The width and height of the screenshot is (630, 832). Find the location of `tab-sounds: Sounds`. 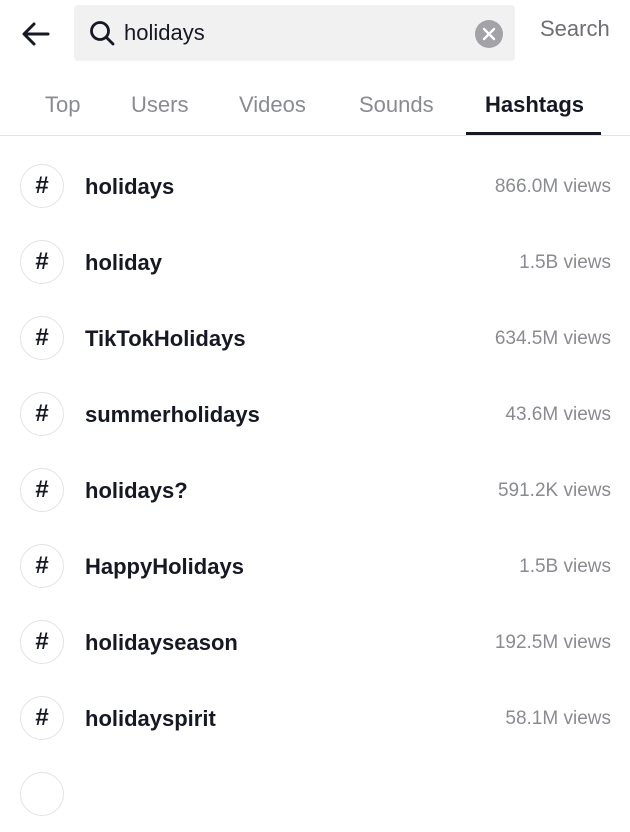

tab-sounds: Sounds is located at coordinates (396, 105).